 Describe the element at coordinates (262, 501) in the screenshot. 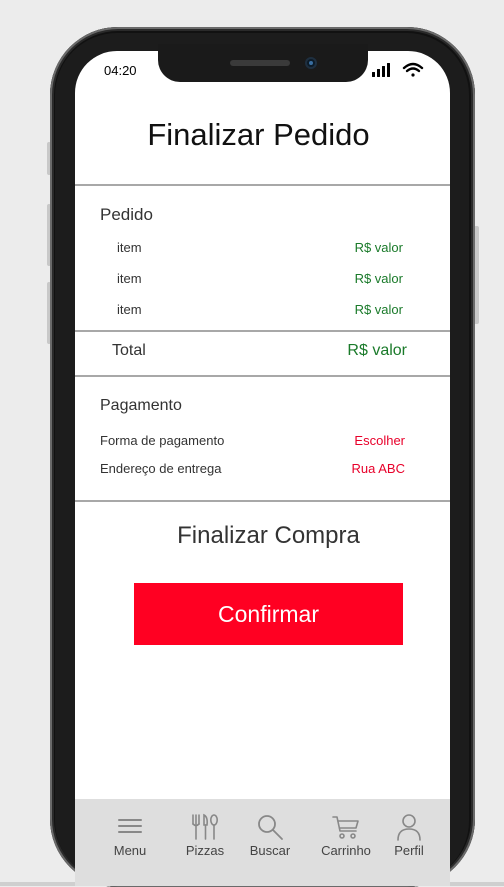

I see `divider-payment` at that location.